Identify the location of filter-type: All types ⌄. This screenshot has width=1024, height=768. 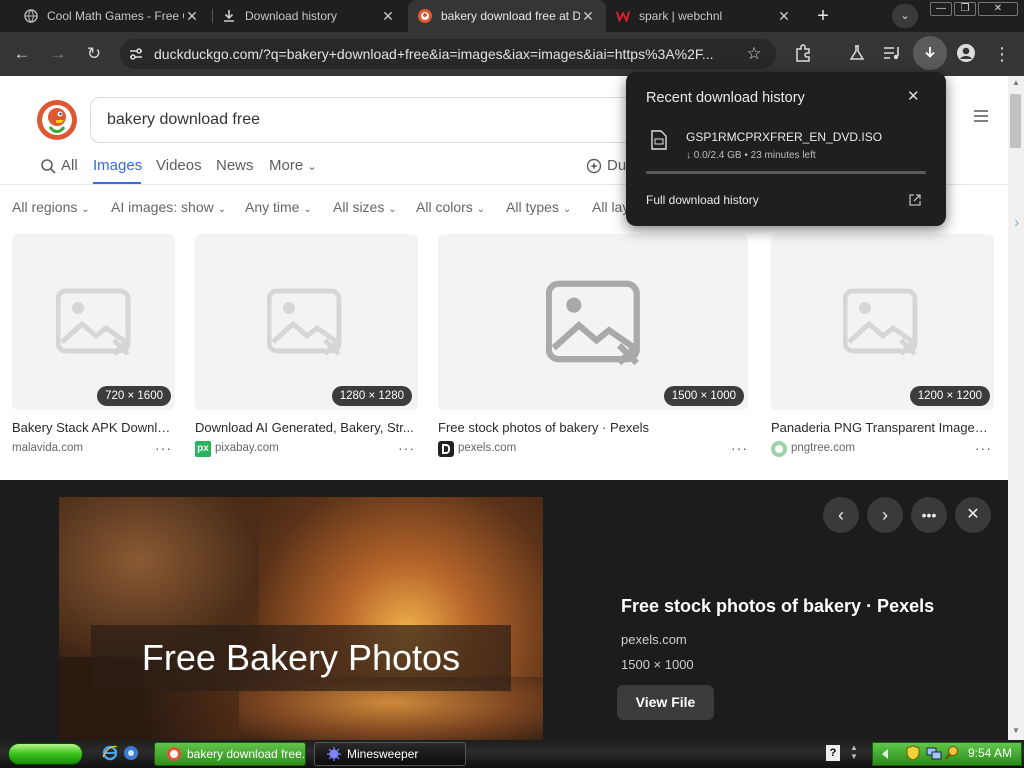
(538, 207).